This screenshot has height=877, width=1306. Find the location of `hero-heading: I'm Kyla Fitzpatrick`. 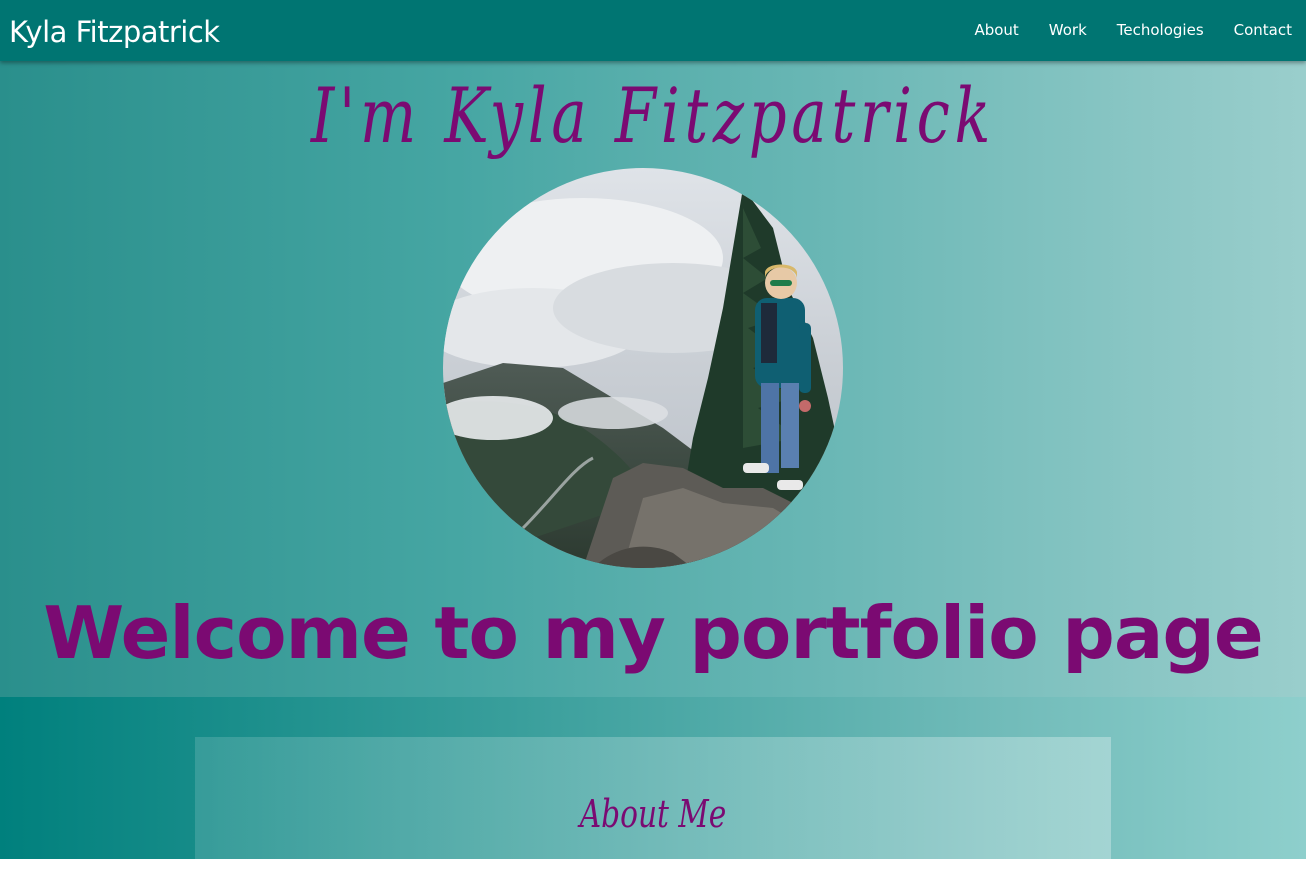

hero-heading: I'm Kyla Fitzpatrick is located at coordinates (653, 115).